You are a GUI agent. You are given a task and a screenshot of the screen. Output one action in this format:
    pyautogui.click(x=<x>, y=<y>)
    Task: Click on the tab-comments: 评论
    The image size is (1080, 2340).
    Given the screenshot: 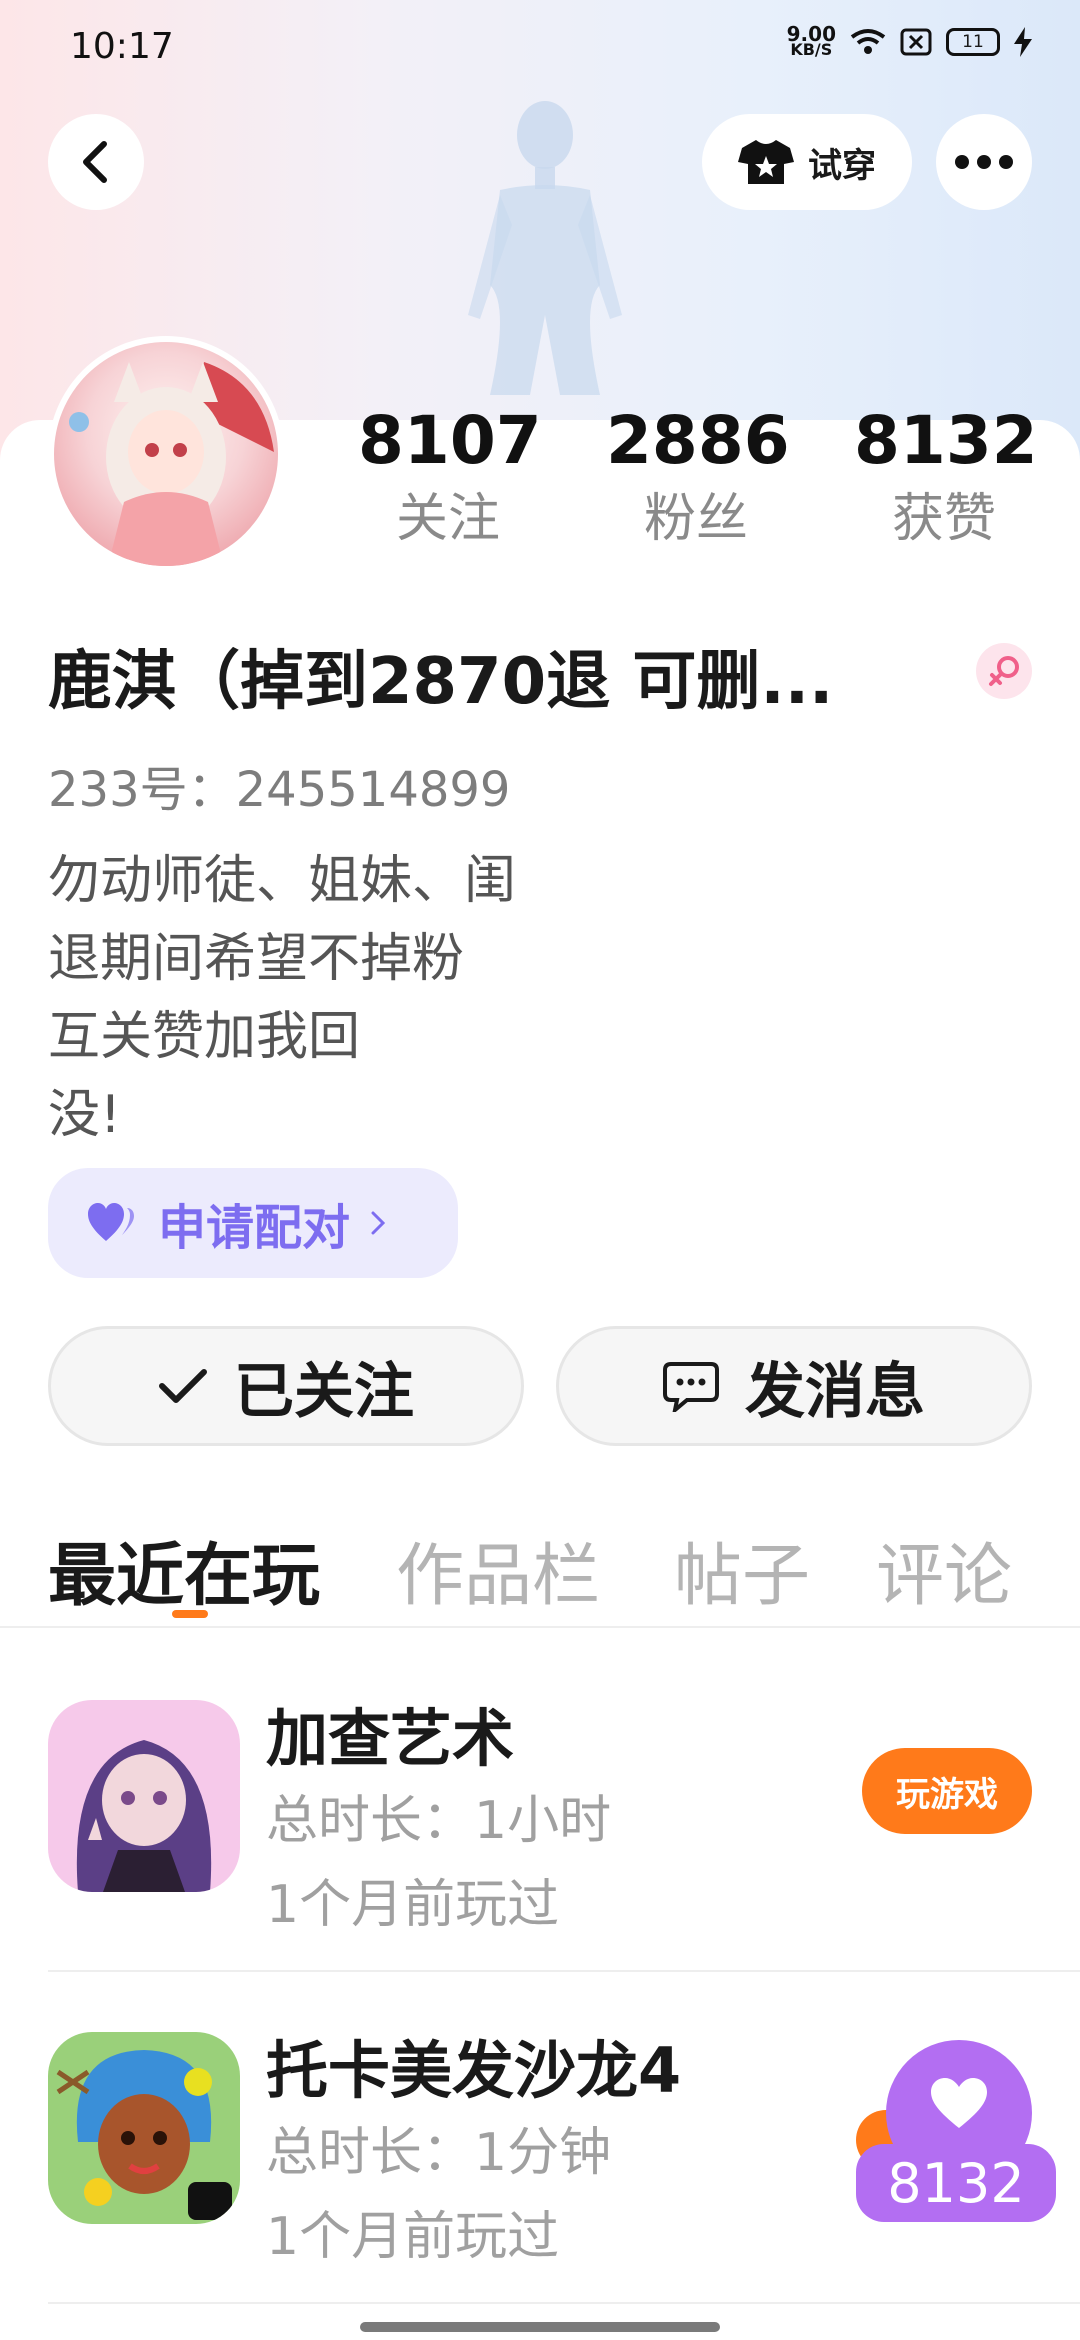 What is the action you would take?
    pyautogui.click(x=944, y=1569)
    